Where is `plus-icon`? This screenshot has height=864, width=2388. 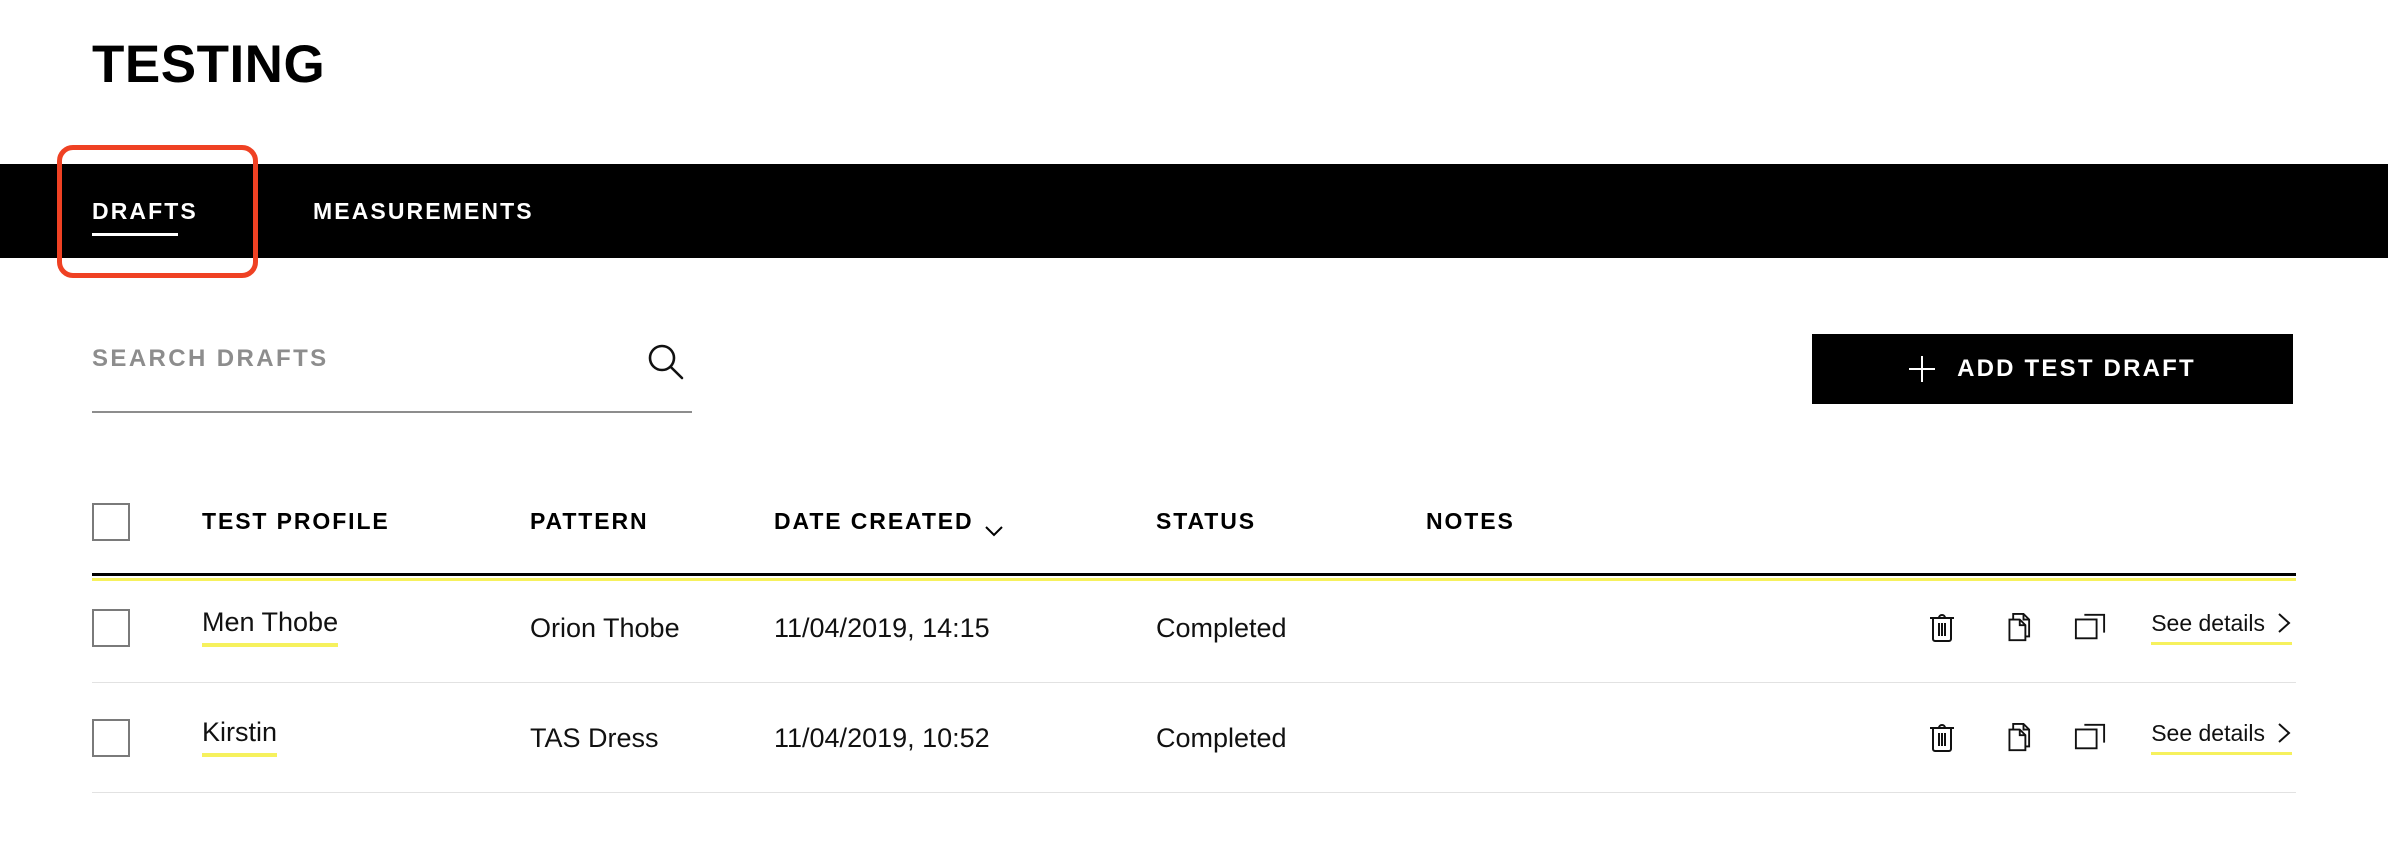
plus-icon is located at coordinates (1922, 369).